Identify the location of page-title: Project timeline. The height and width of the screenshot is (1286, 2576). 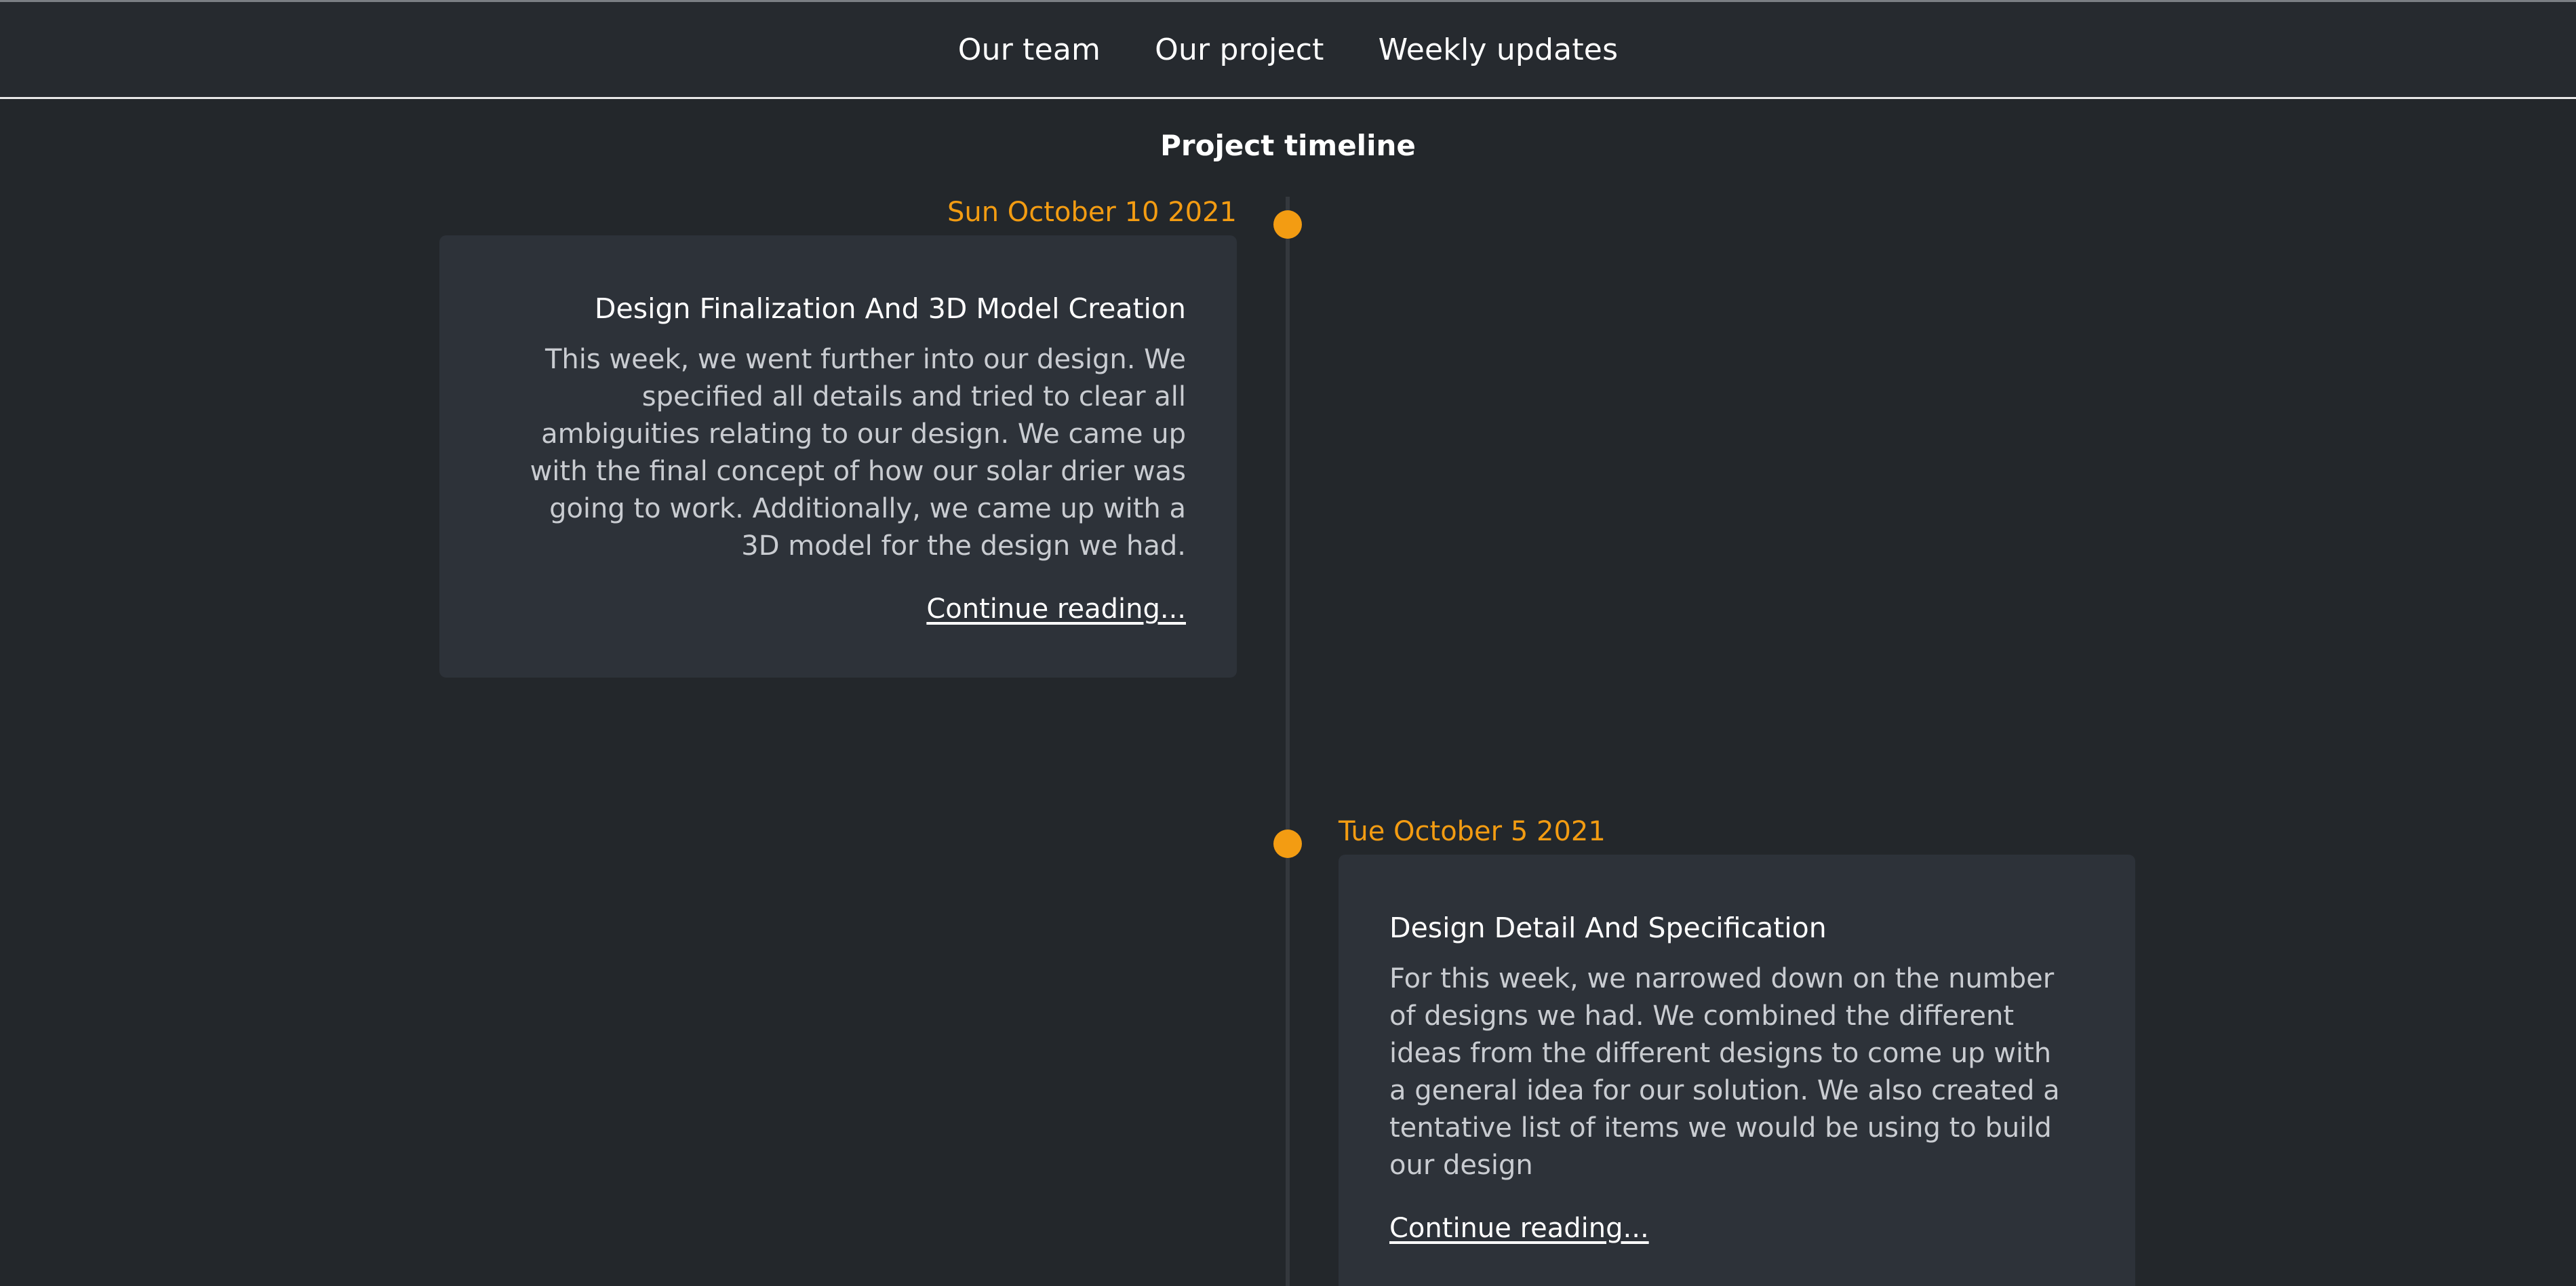
(1288, 145).